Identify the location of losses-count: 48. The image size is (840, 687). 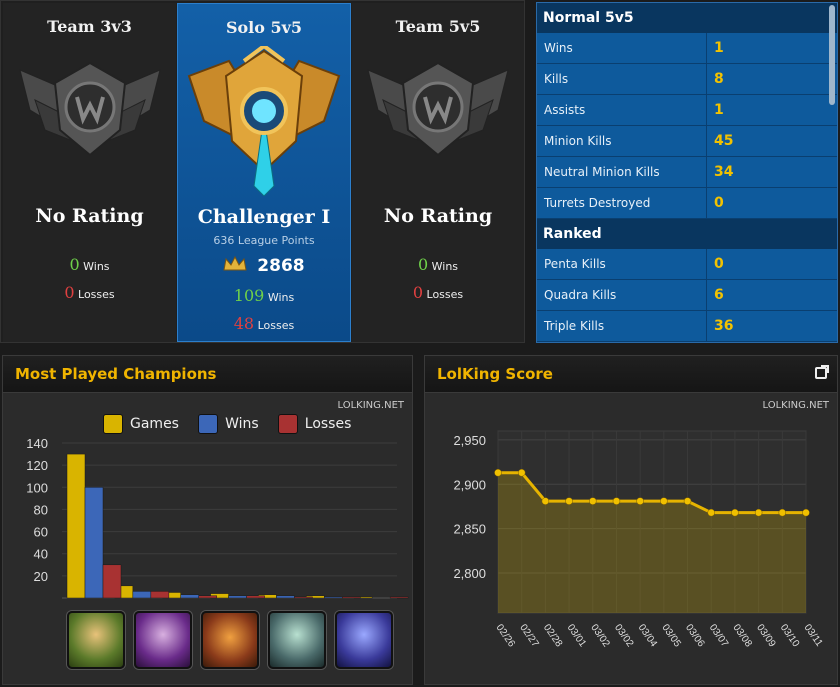
(244, 323).